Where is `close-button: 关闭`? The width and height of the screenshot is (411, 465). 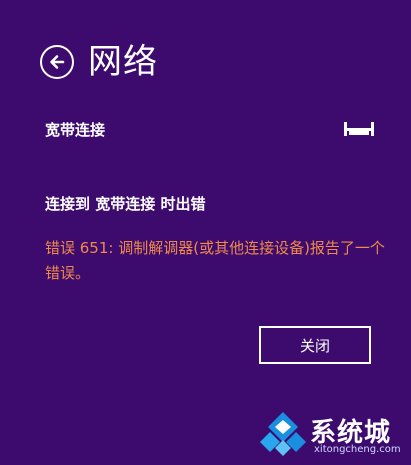 close-button: 关闭 is located at coordinates (315, 345).